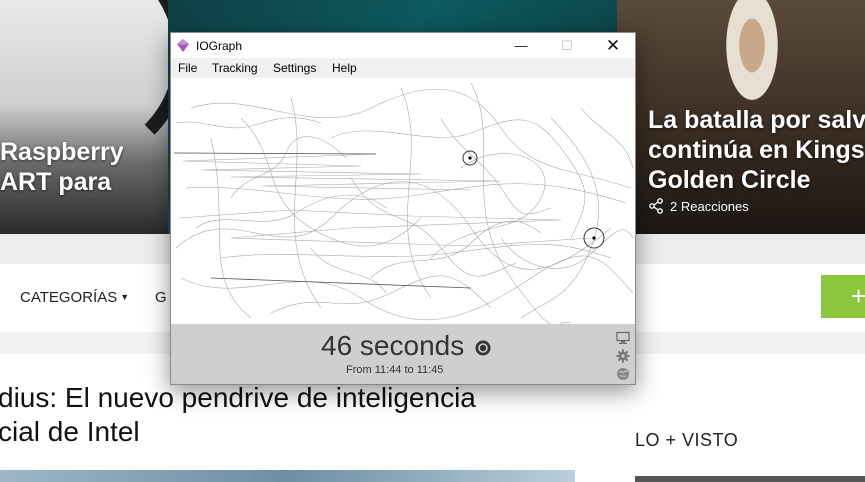 This screenshot has width=865, height=482. I want to click on hero-left-title: Raspberry ART para, so click(62, 167).